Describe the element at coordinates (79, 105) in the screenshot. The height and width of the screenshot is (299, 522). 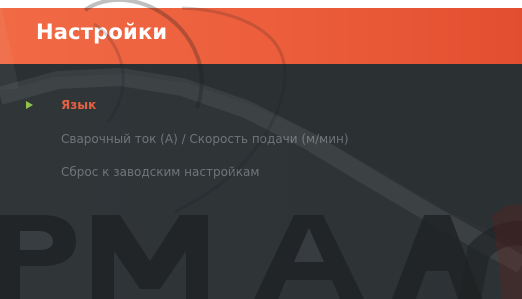
I see `menu-item-label: Язык` at that location.